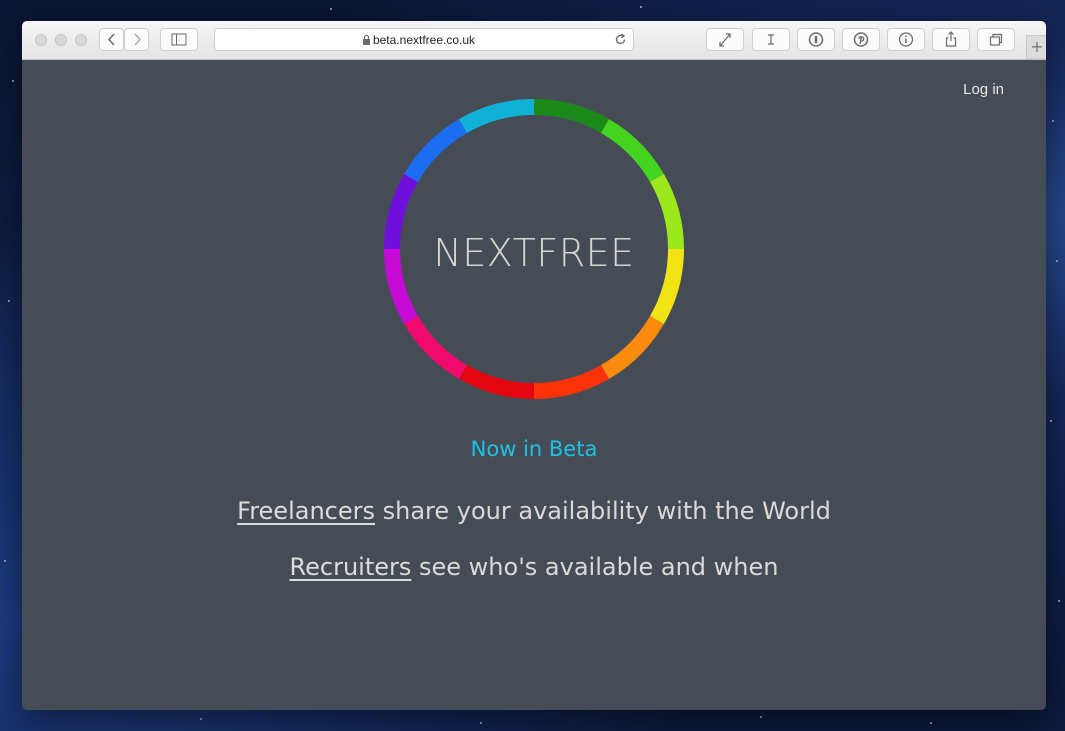 This screenshot has width=1065, height=731. I want to click on keyhole-icon, so click(816, 39).